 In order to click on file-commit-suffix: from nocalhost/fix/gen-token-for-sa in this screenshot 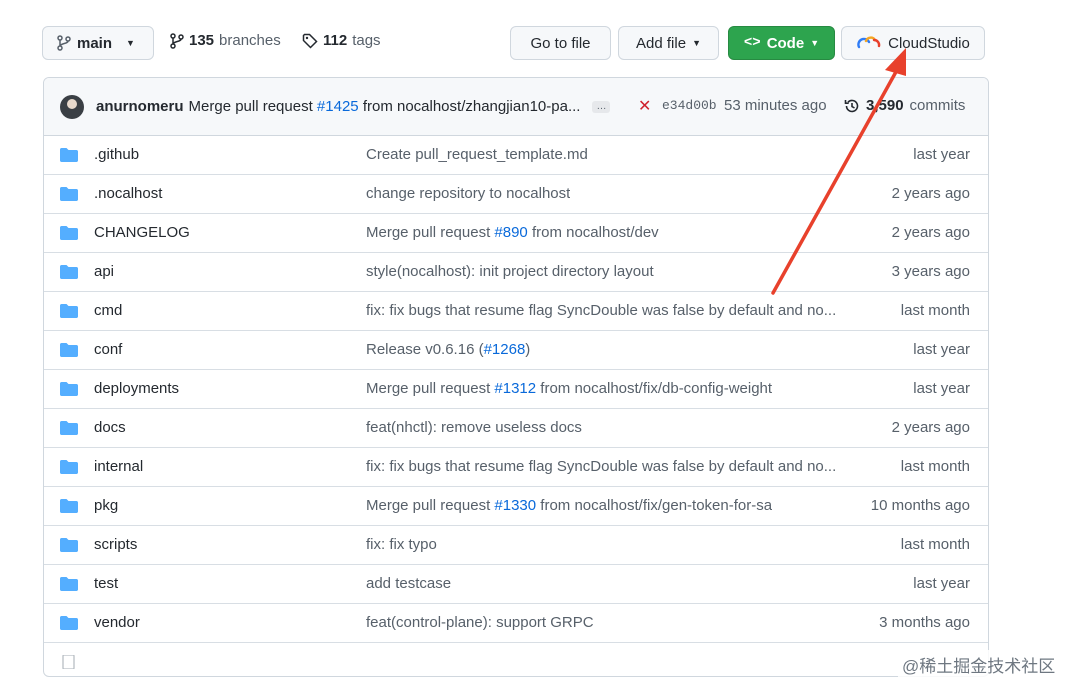, I will do `click(654, 505)`.